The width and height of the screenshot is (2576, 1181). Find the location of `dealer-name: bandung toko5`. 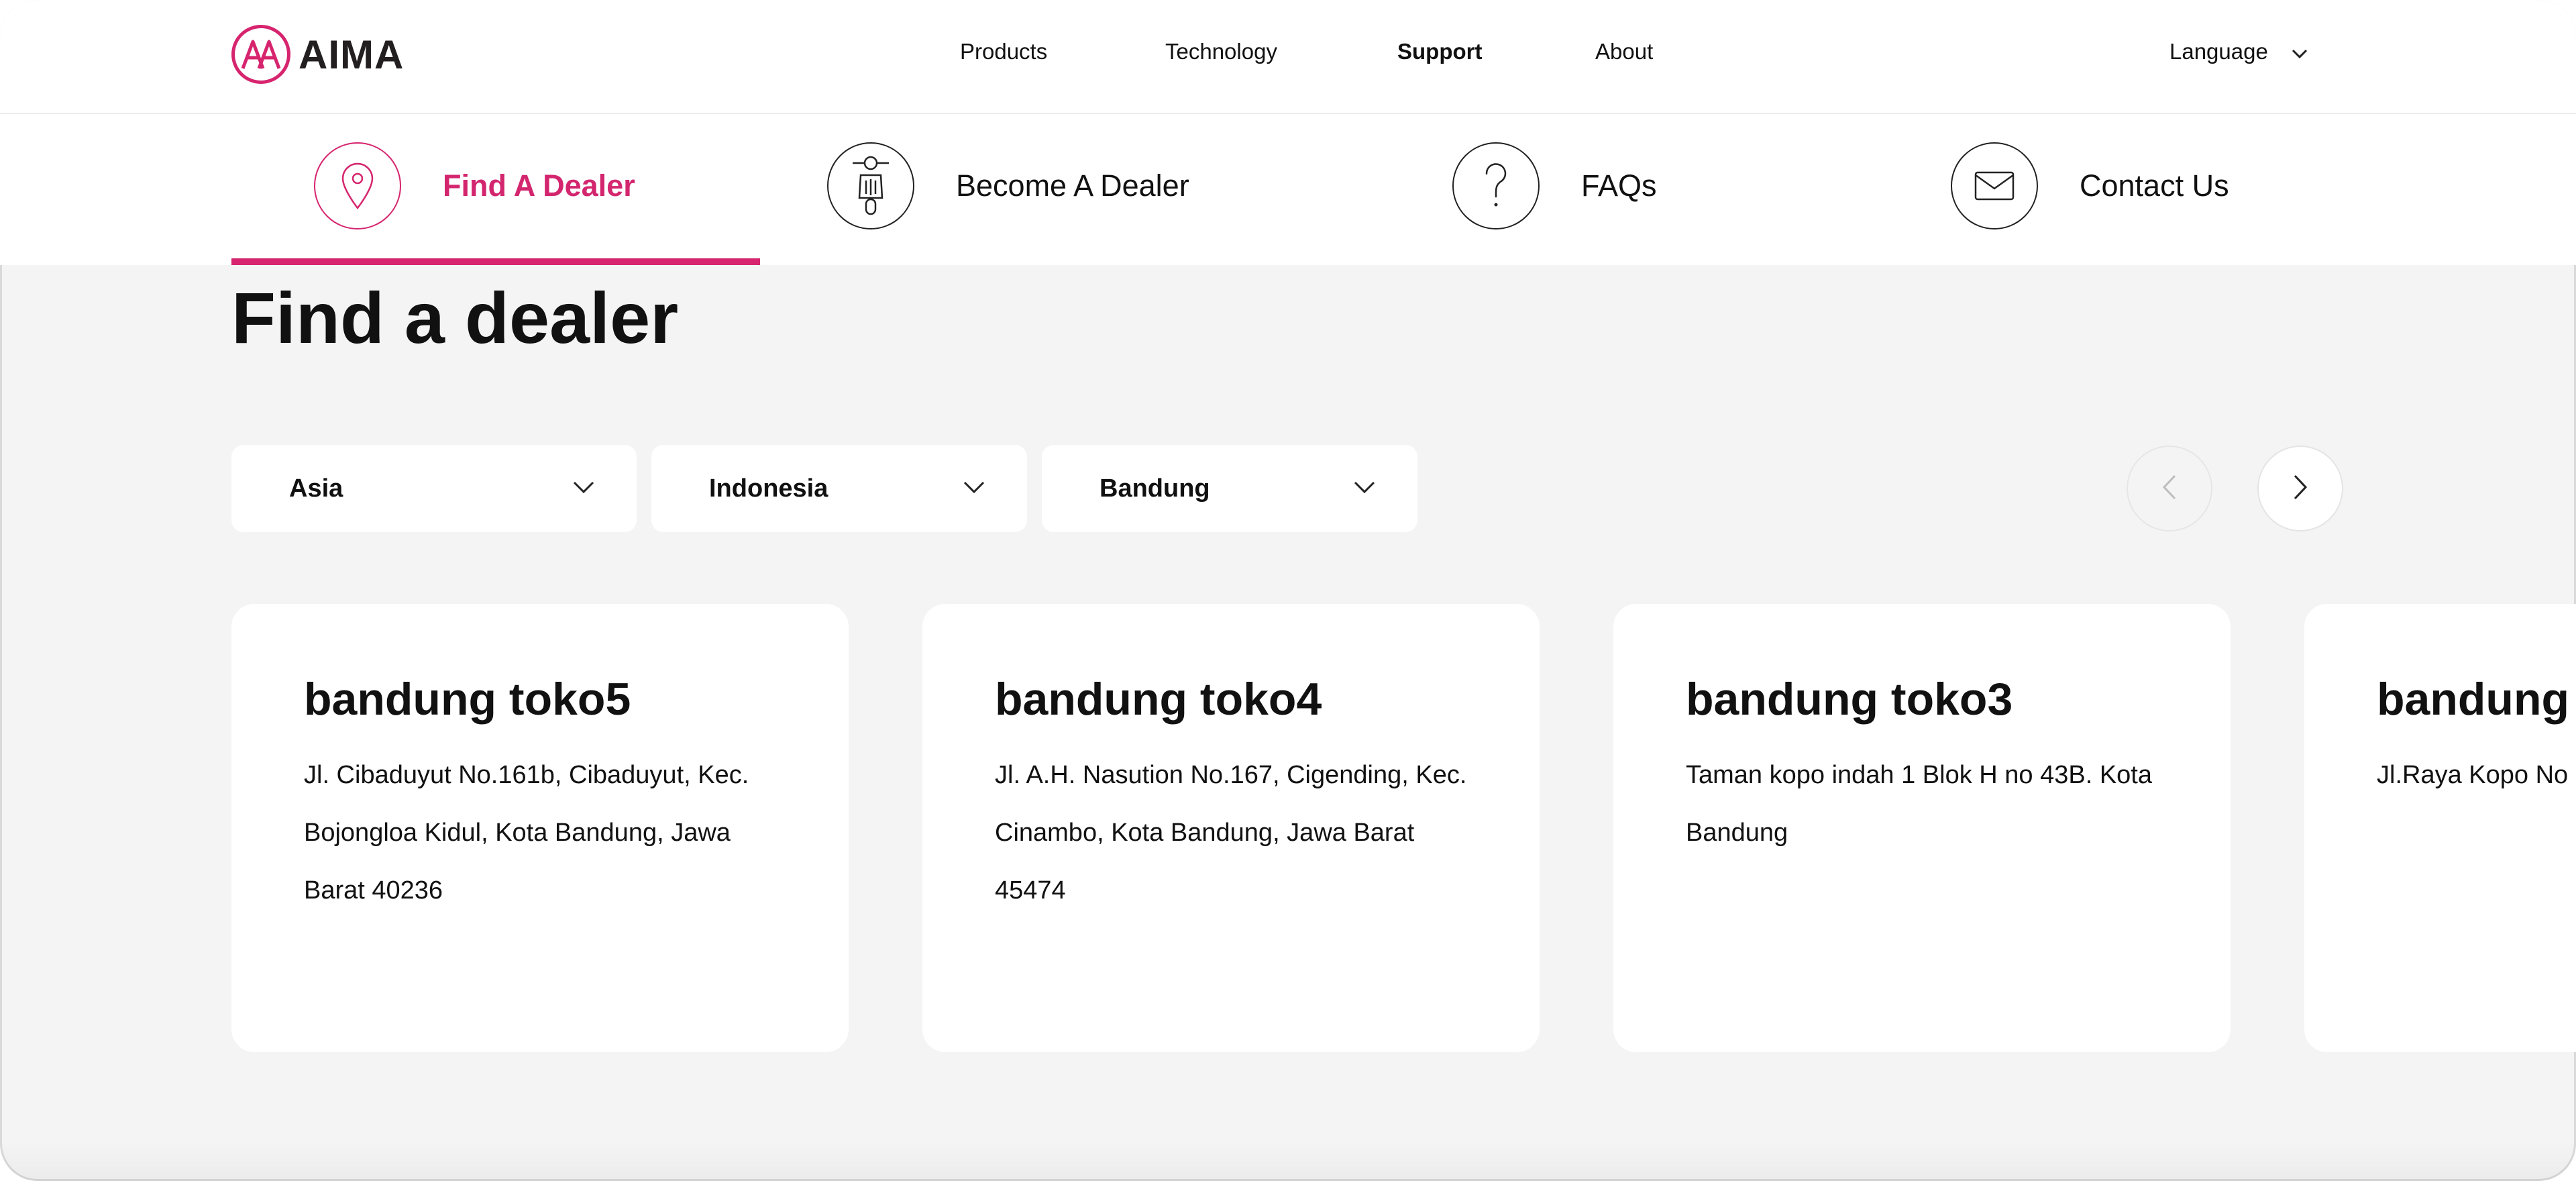

dealer-name: bandung toko5 is located at coordinates (467, 699).